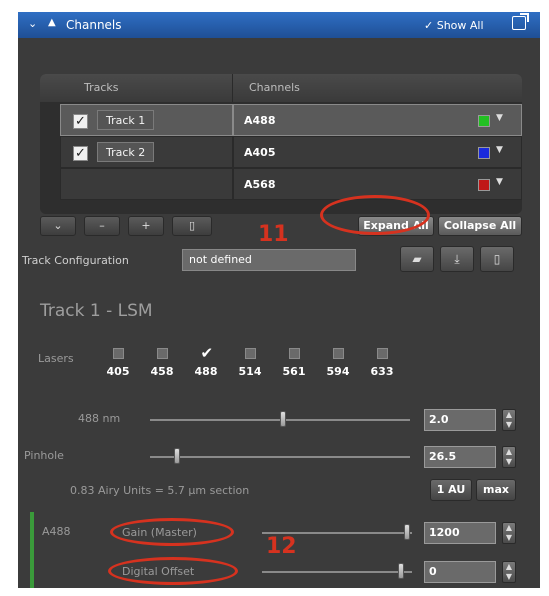 Image resolution: width=549 pixels, height=596 pixels. I want to click on airy-units-readout: 0.83 Airy Units = 5.7 μm section, so click(160, 490).